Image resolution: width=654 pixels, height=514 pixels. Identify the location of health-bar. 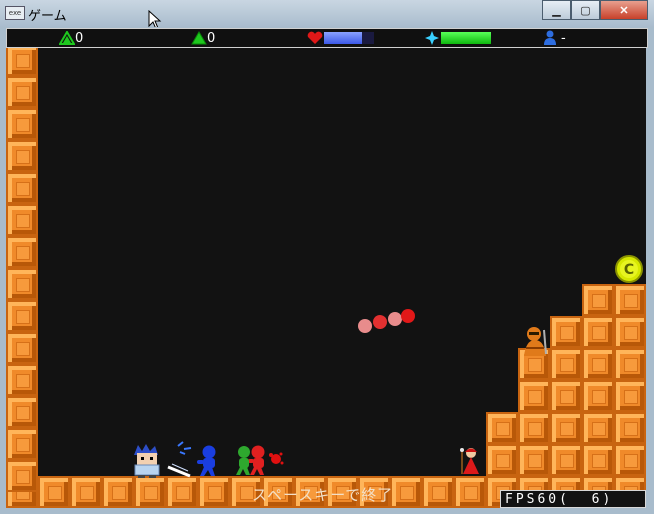
(349, 38).